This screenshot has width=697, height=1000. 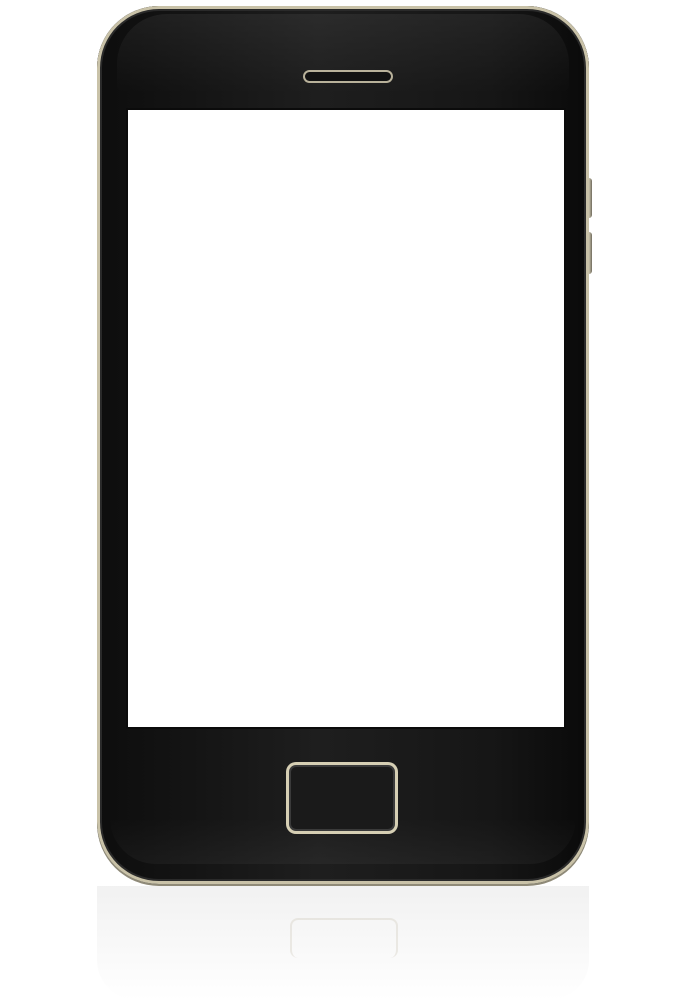 What do you see at coordinates (344, 938) in the screenshot?
I see `home-button-reflection` at bounding box center [344, 938].